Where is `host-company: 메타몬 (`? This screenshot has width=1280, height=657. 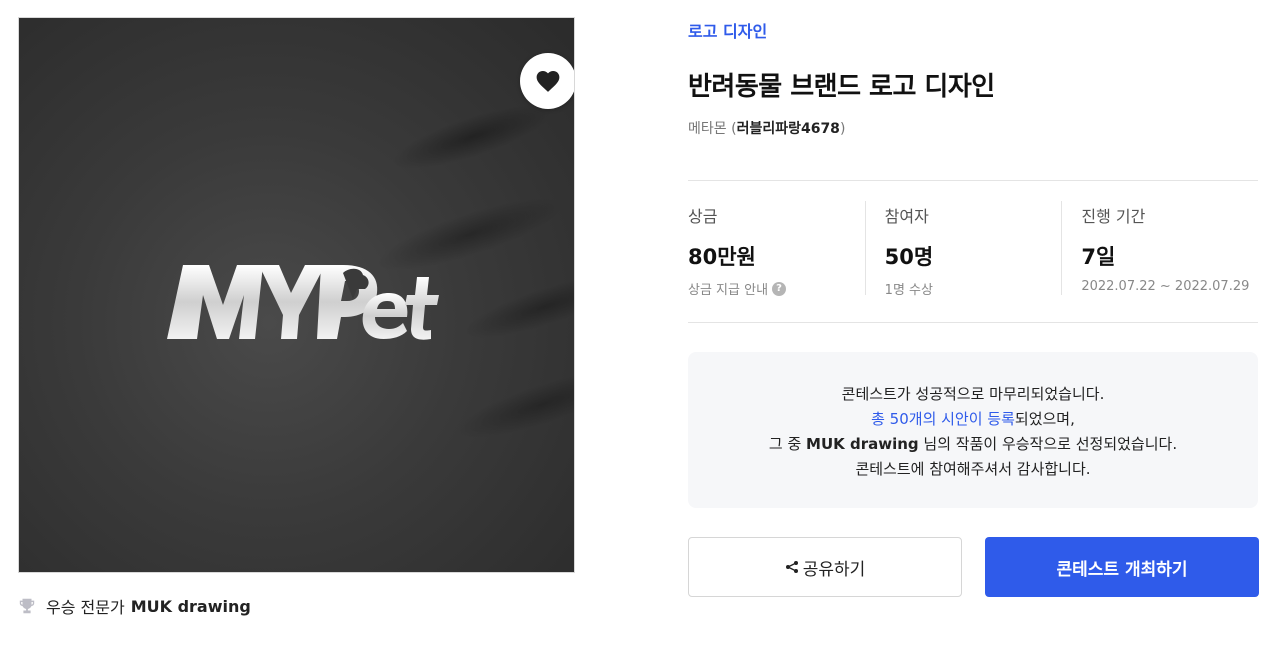 host-company: 메타몬 ( is located at coordinates (712, 129).